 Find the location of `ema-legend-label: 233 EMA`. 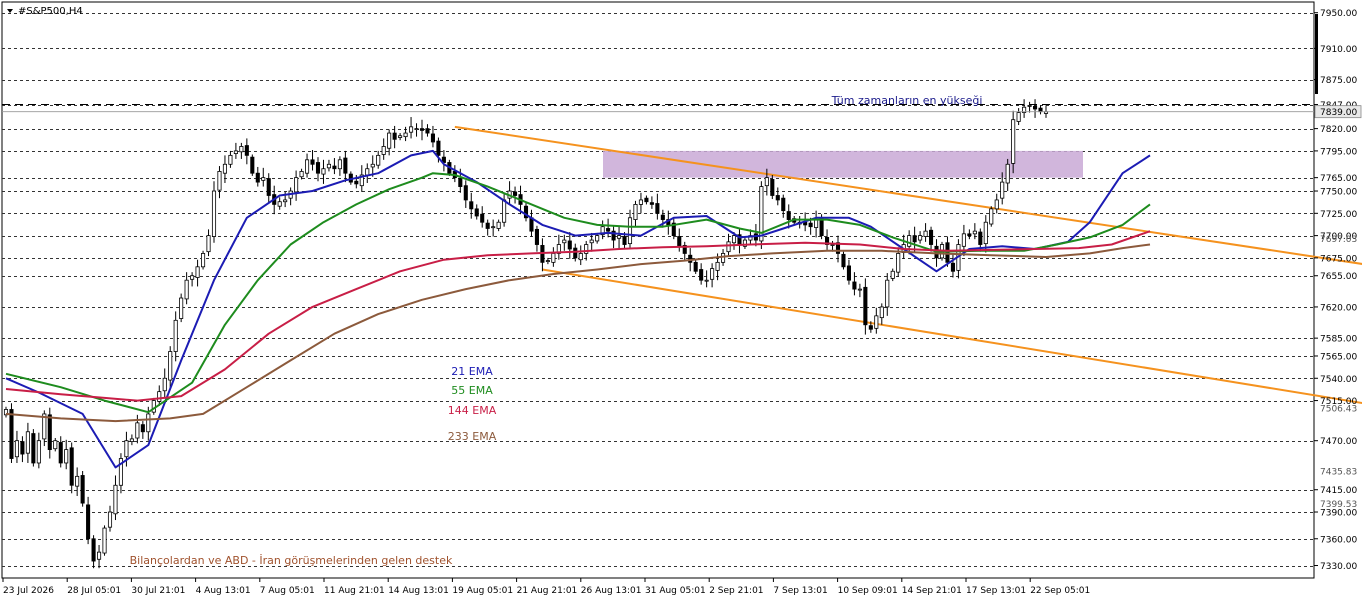

ema-legend-label: 233 EMA is located at coordinates (472, 436).